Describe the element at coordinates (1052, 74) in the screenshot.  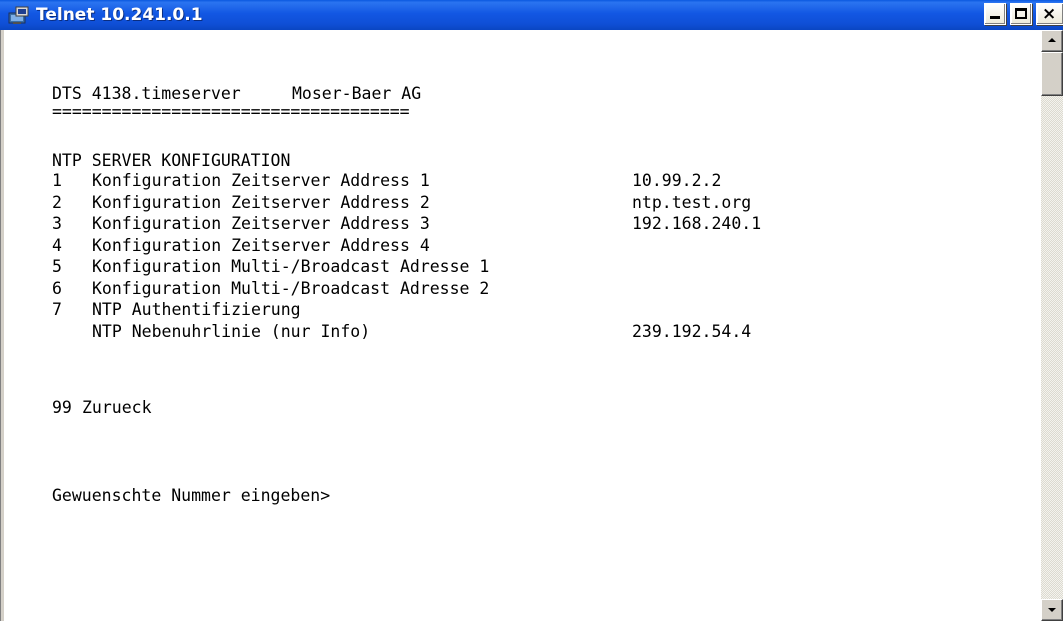
I see `scrollbar-thumb` at that location.